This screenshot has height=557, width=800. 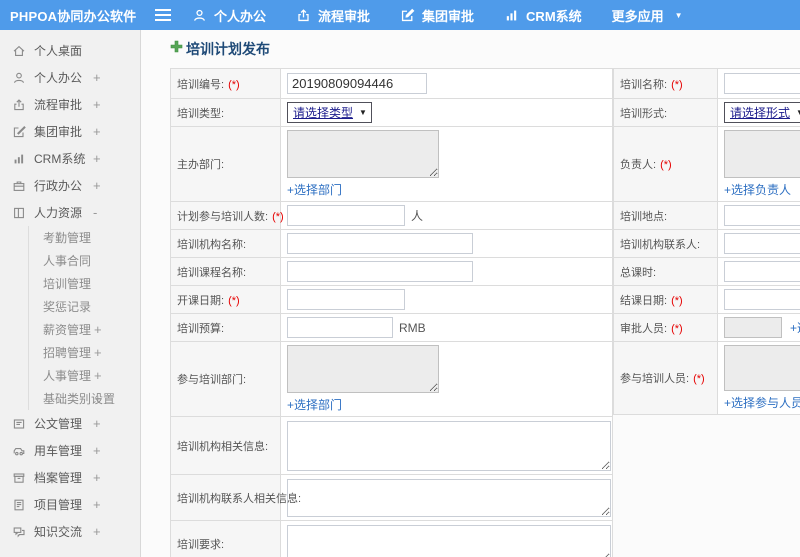 What do you see at coordinates (449, 445) in the screenshot?
I see `org-info-textarea` at bounding box center [449, 445].